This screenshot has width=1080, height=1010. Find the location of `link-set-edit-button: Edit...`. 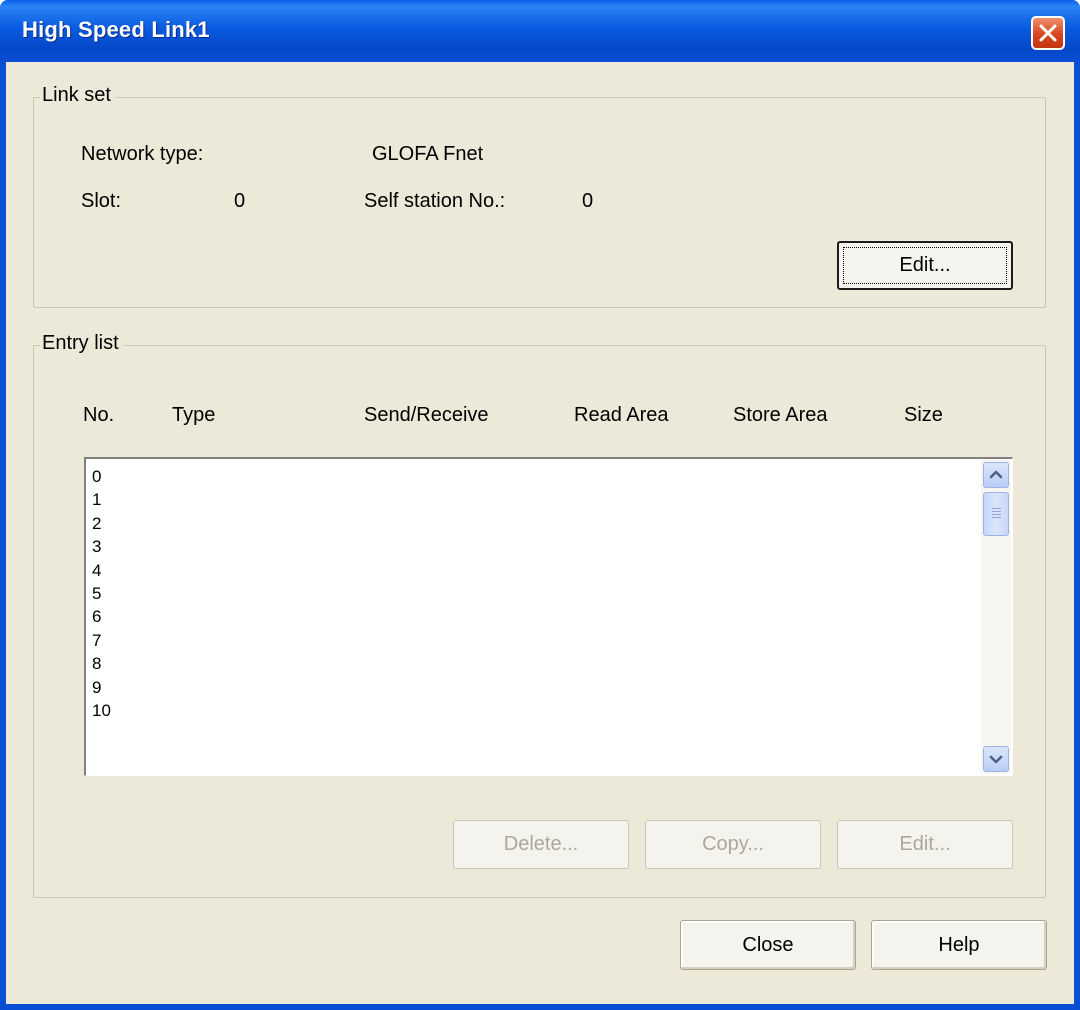

link-set-edit-button: Edit... is located at coordinates (925, 265).